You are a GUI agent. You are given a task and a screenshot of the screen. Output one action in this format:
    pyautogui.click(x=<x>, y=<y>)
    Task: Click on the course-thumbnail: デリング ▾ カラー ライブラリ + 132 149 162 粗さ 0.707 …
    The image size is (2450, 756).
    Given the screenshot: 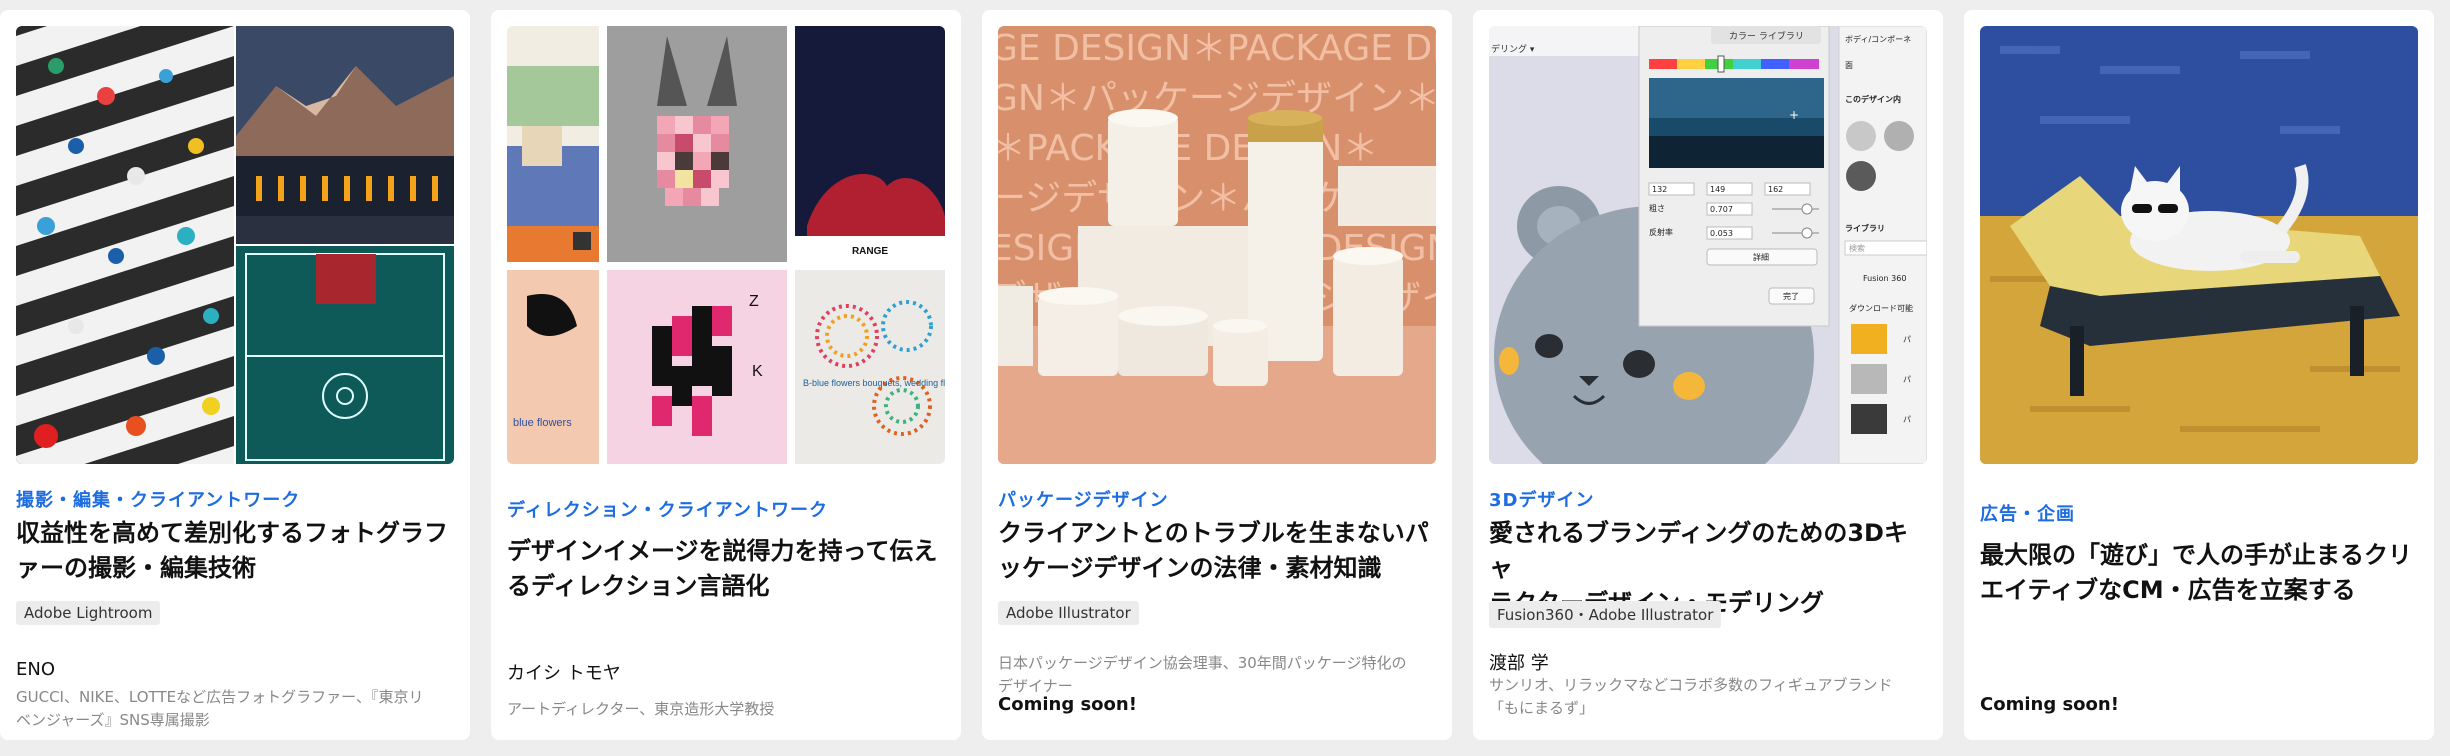 What is the action you would take?
    pyautogui.click(x=1708, y=245)
    